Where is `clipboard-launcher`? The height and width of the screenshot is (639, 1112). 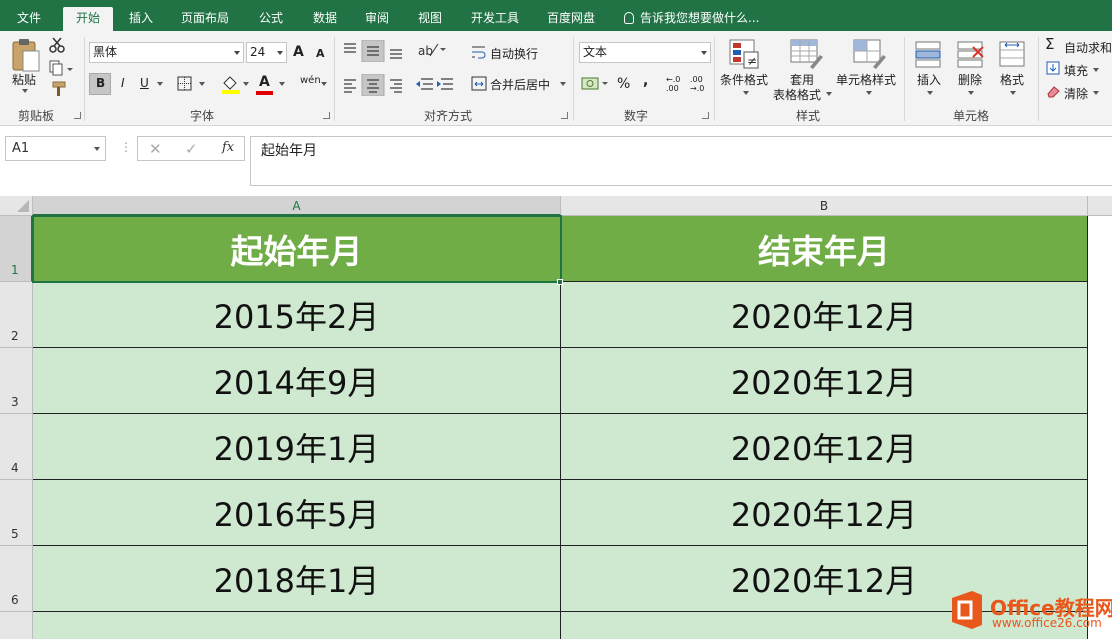
clipboard-launcher is located at coordinates (77, 115).